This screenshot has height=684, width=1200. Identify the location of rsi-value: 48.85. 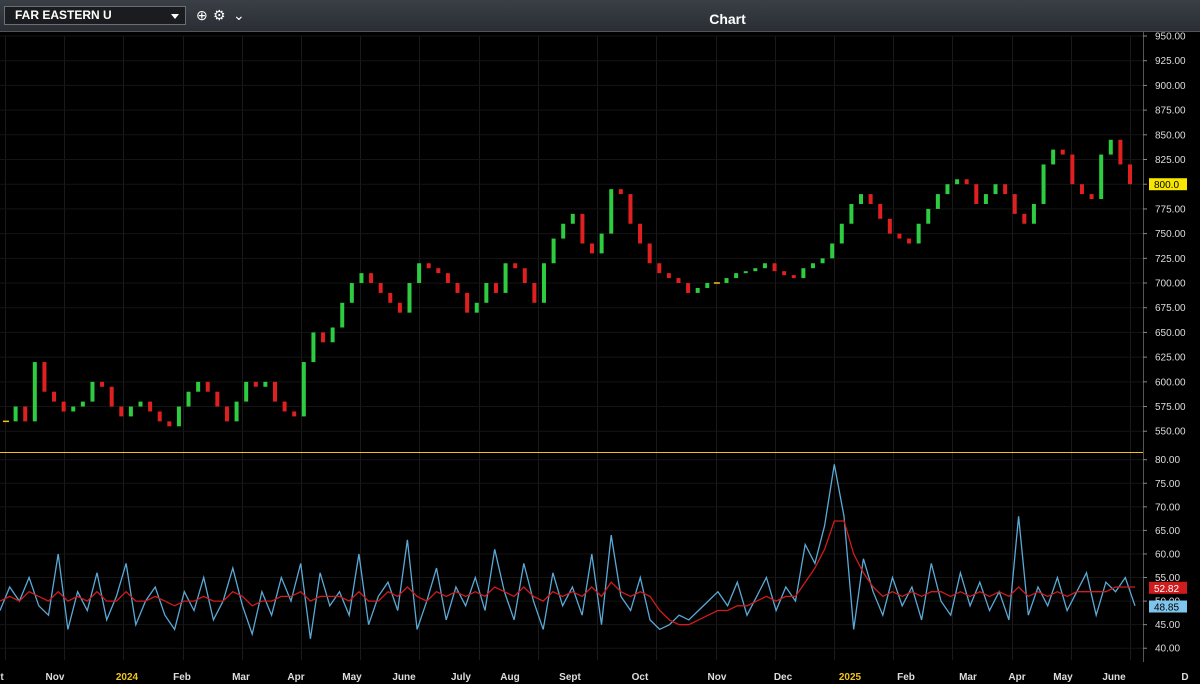
(1166, 608).